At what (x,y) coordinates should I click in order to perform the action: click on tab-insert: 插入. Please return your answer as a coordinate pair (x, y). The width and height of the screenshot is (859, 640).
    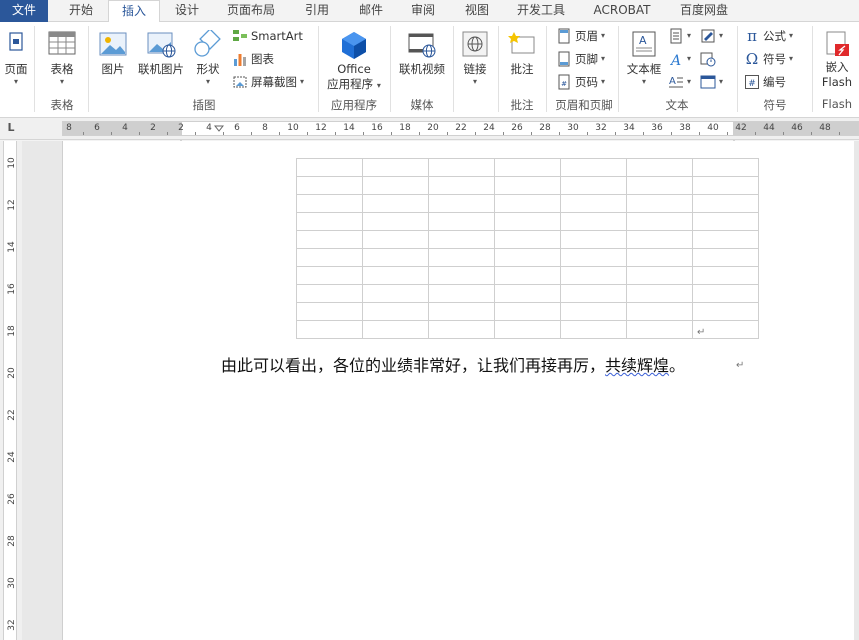
    Looking at the image, I should click on (134, 11).